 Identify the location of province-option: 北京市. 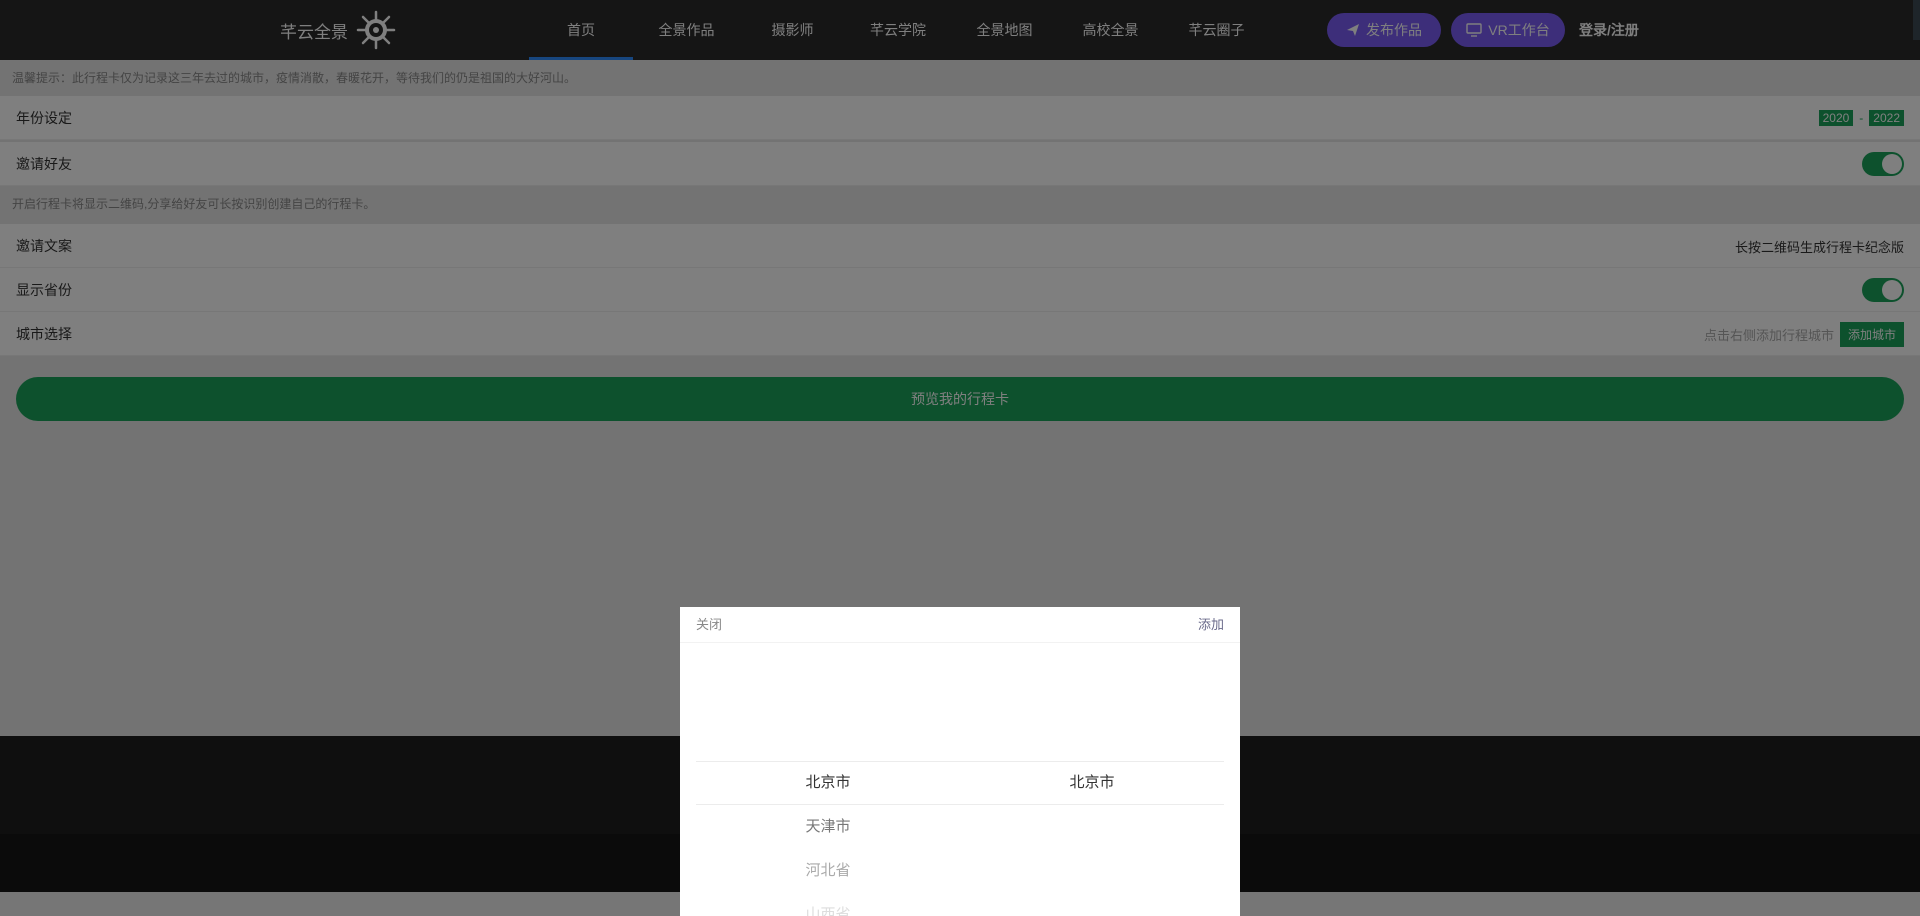
(828, 783).